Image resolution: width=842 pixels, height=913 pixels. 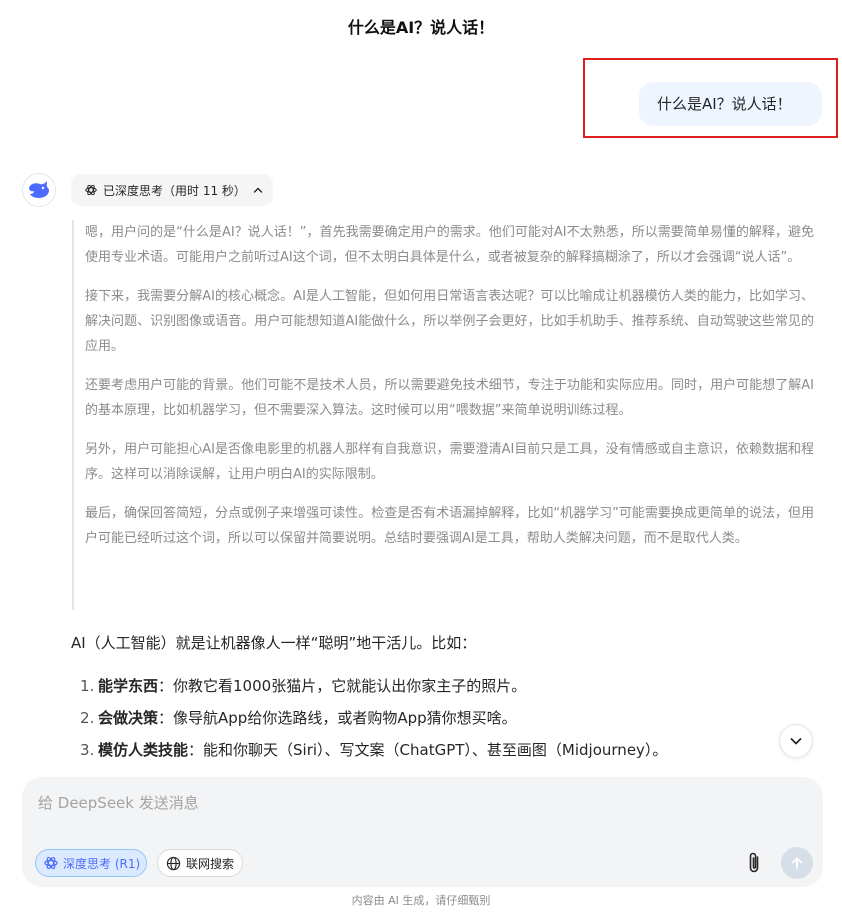 I want to click on deep-think-label: 深度思考 (R1), so click(x=102, y=863).